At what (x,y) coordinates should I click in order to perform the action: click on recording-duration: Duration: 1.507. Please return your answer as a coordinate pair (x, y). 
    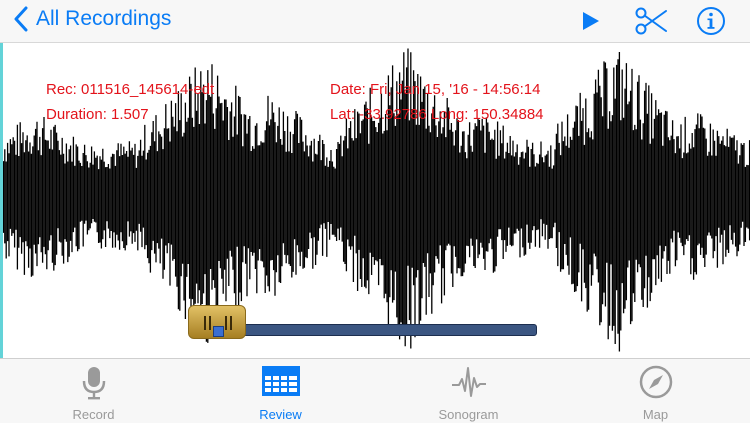
    Looking at the image, I should click on (97, 114).